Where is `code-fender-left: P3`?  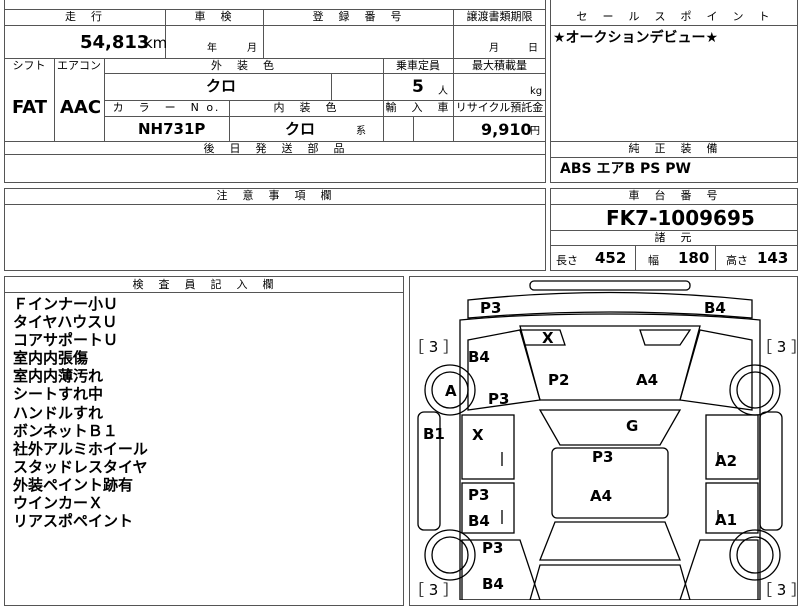
code-fender-left: P3 is located at coordinates (499, 399).